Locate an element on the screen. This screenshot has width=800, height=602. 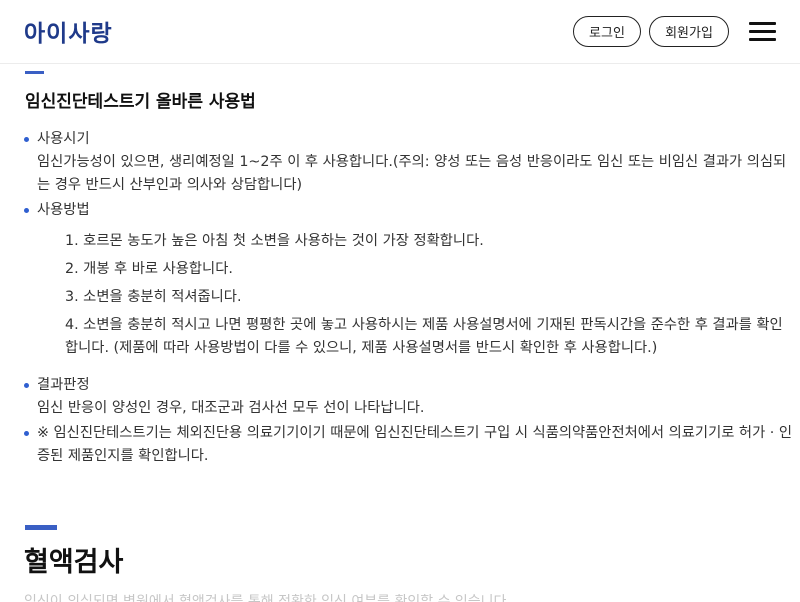
next-section-title: 혈액검사 is located at coordinates (74, 562).